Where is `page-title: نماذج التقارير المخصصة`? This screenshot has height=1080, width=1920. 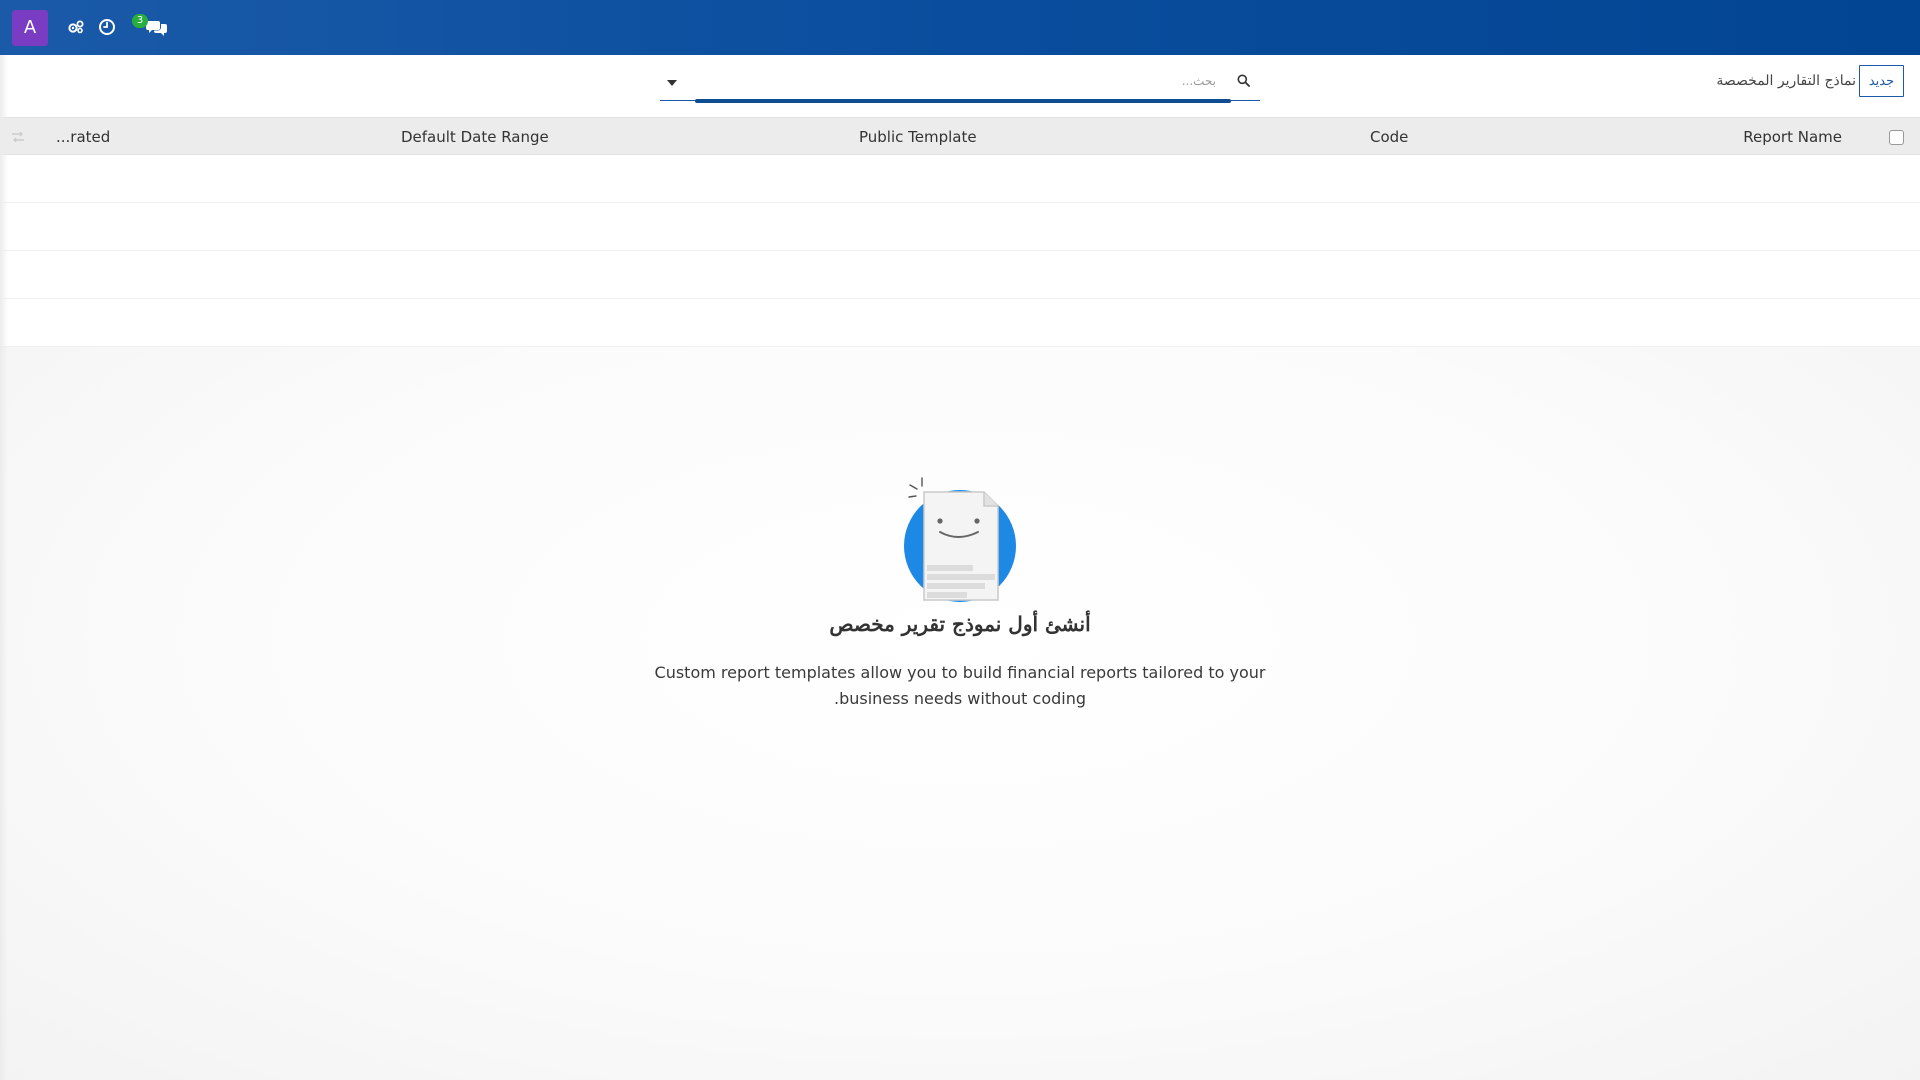
page-title: نماذج التقارير المخصصة is located at coordinates (1786, 81).